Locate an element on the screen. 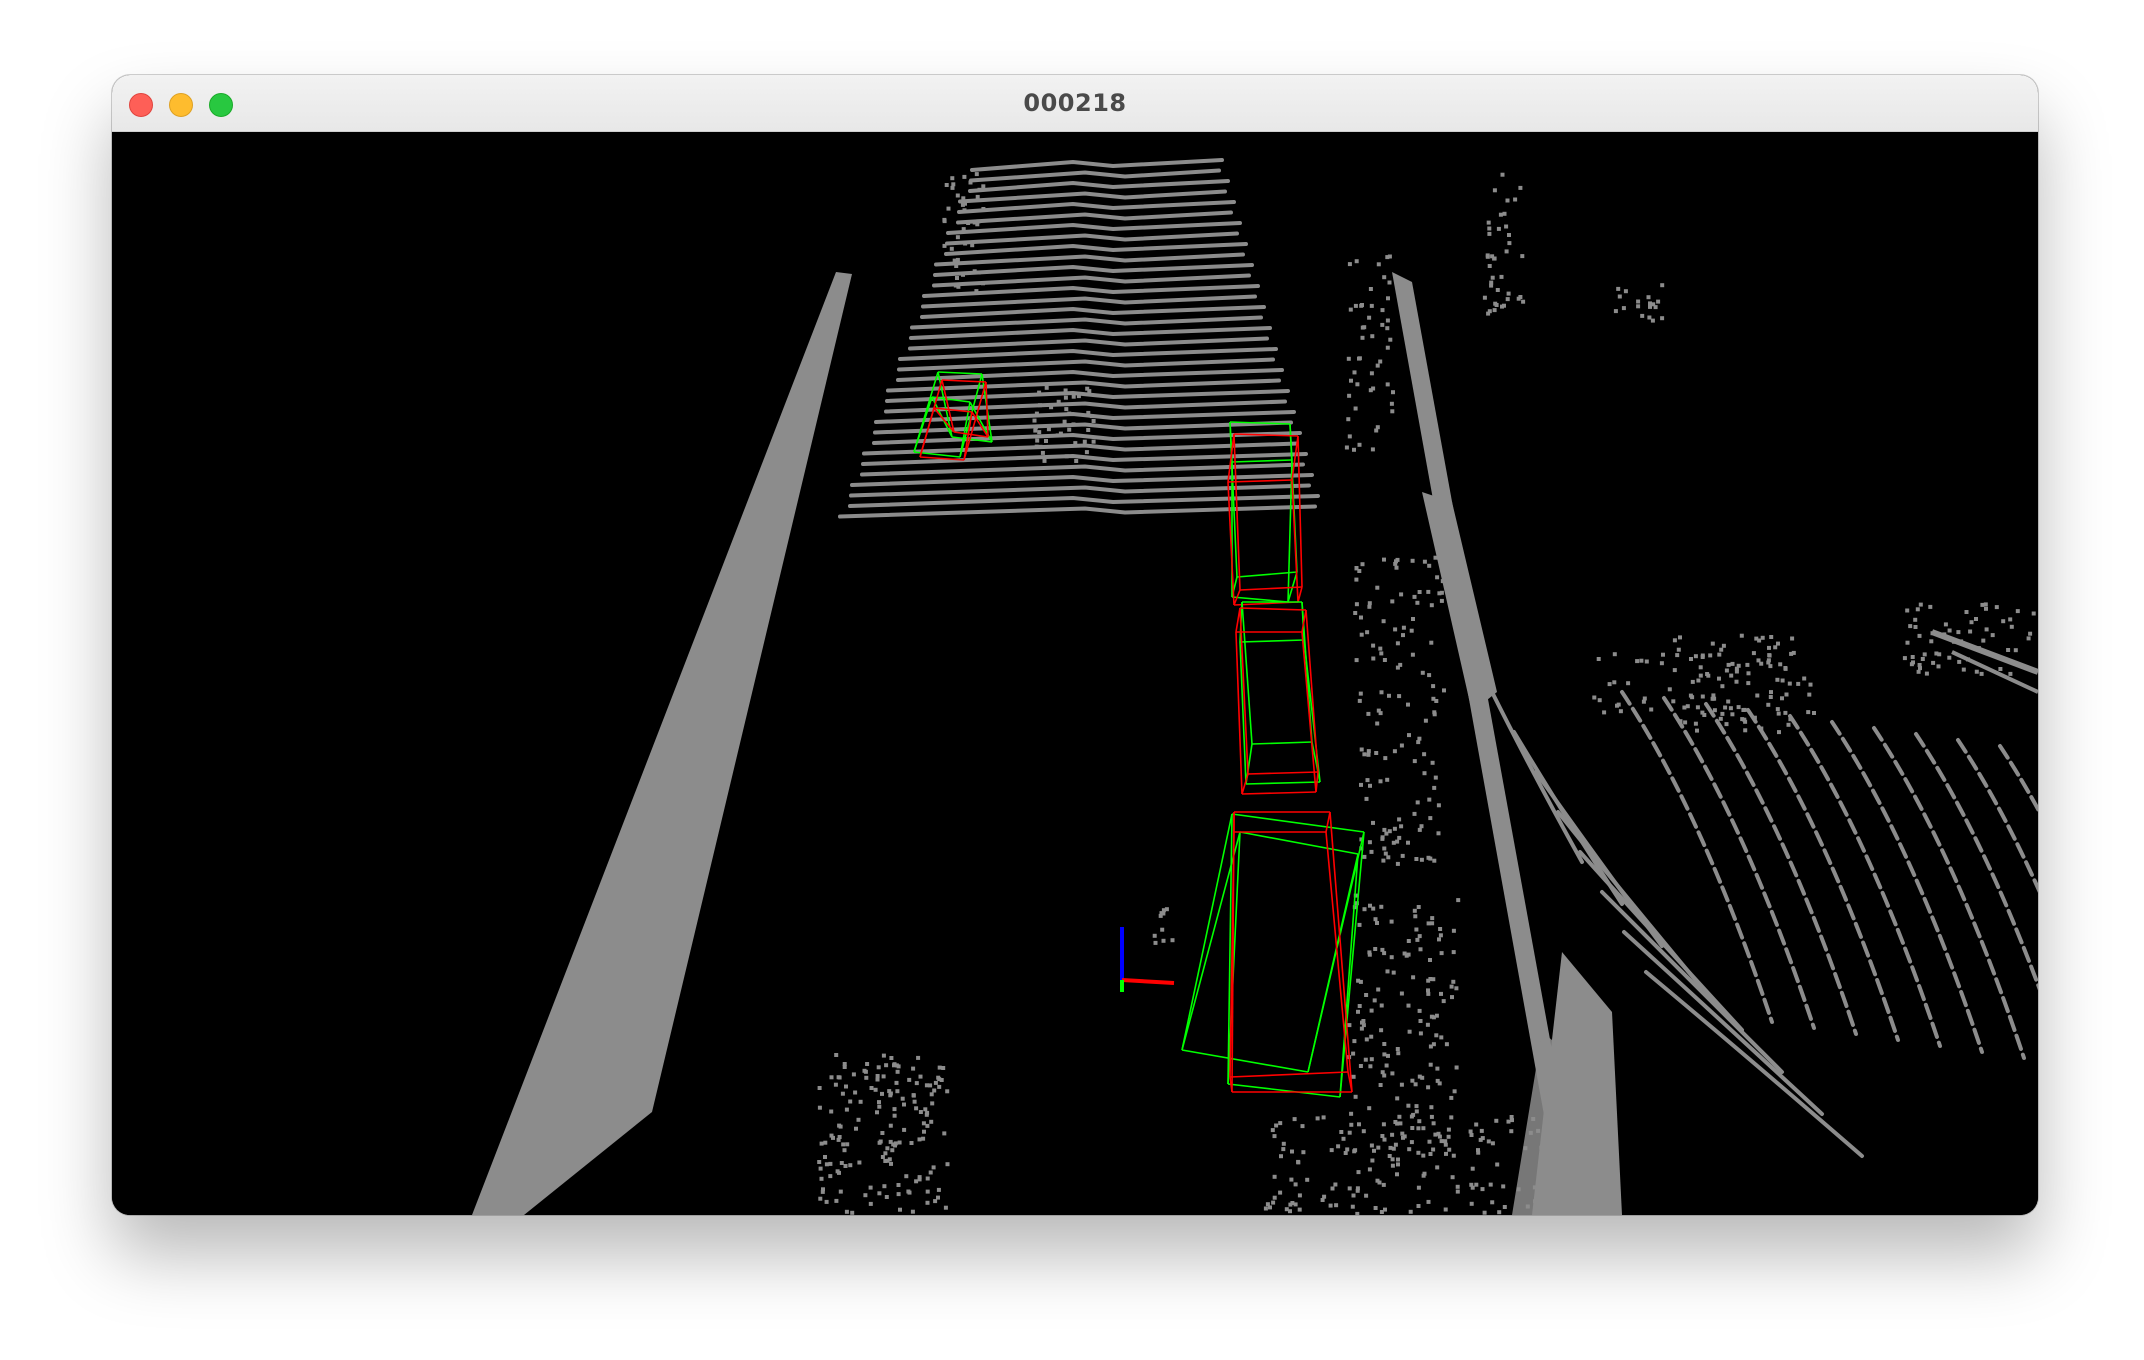  title-bar: 000218 is located at coordinates (1075, 103).